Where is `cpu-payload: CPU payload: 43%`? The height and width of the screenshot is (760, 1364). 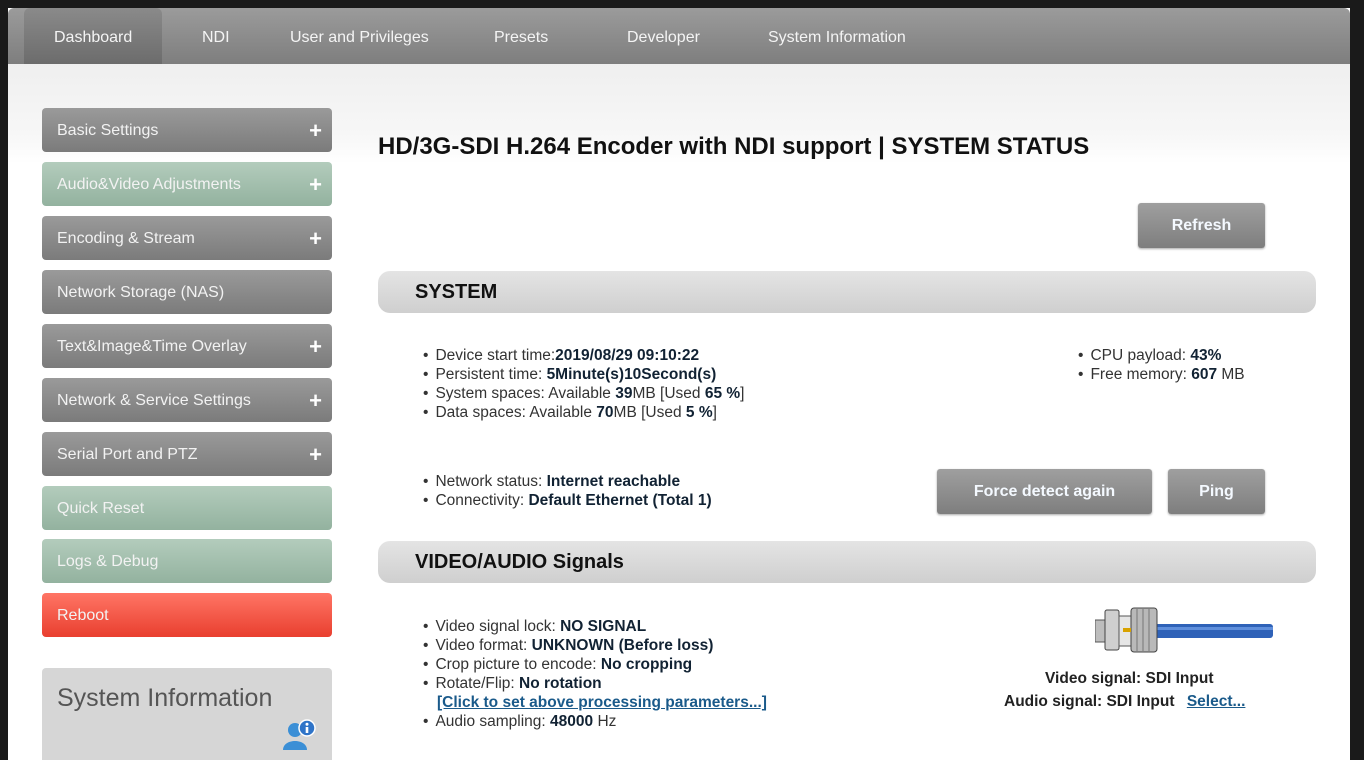
cpu-payload: CPU payload: 43% is located at coordinates (1161, 355).